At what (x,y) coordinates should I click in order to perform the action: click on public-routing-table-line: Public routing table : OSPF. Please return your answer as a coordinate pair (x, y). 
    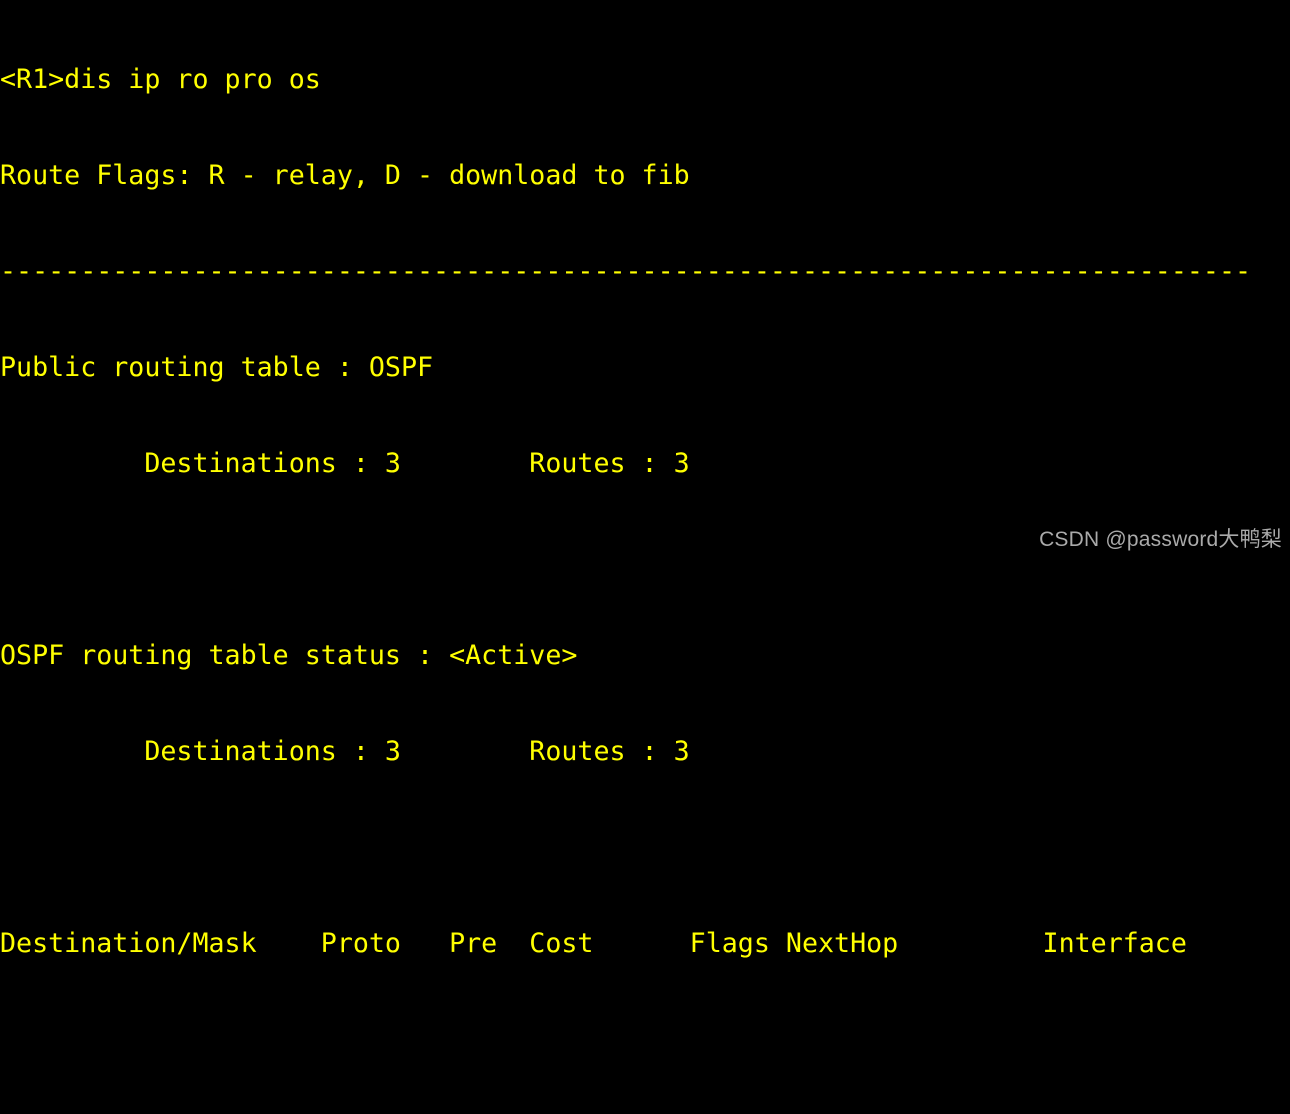
    Looking at the image, I should click on (217, 367).